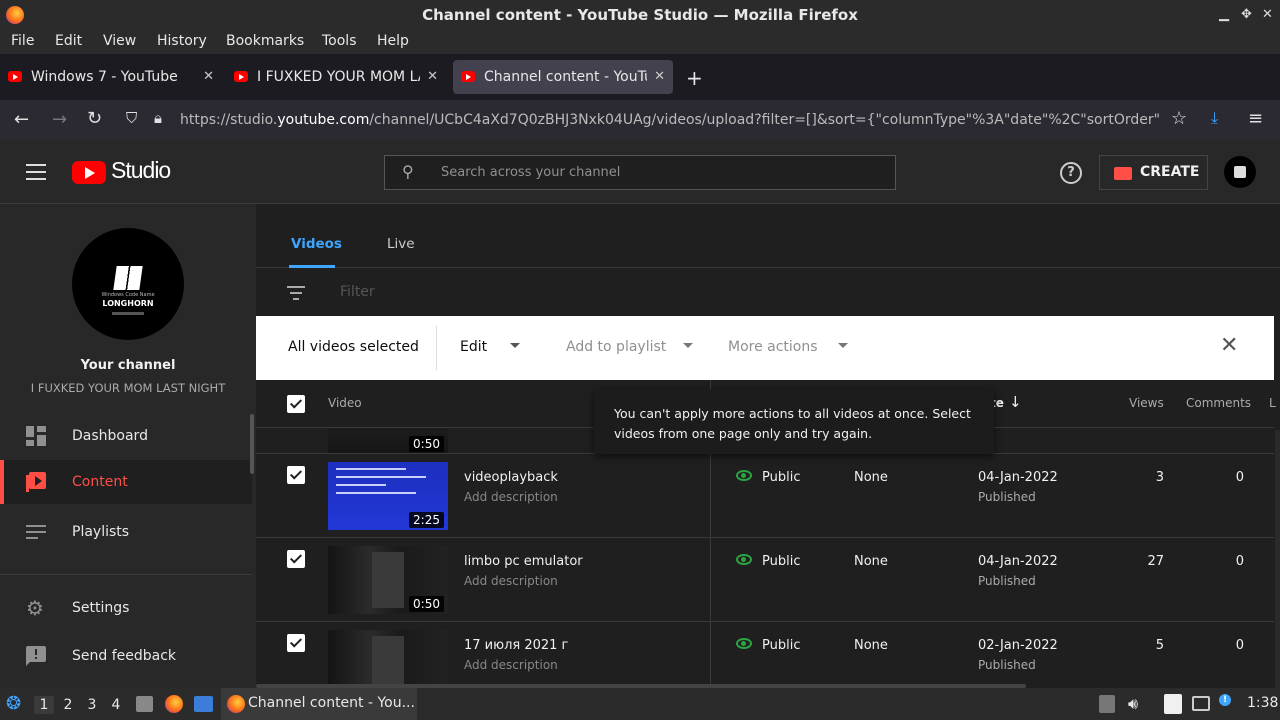 This screenshot has height=720, width=1280. Describe the element at coordinates (36, 172) in the screenshot. I see `hamburger-icon` at that location.